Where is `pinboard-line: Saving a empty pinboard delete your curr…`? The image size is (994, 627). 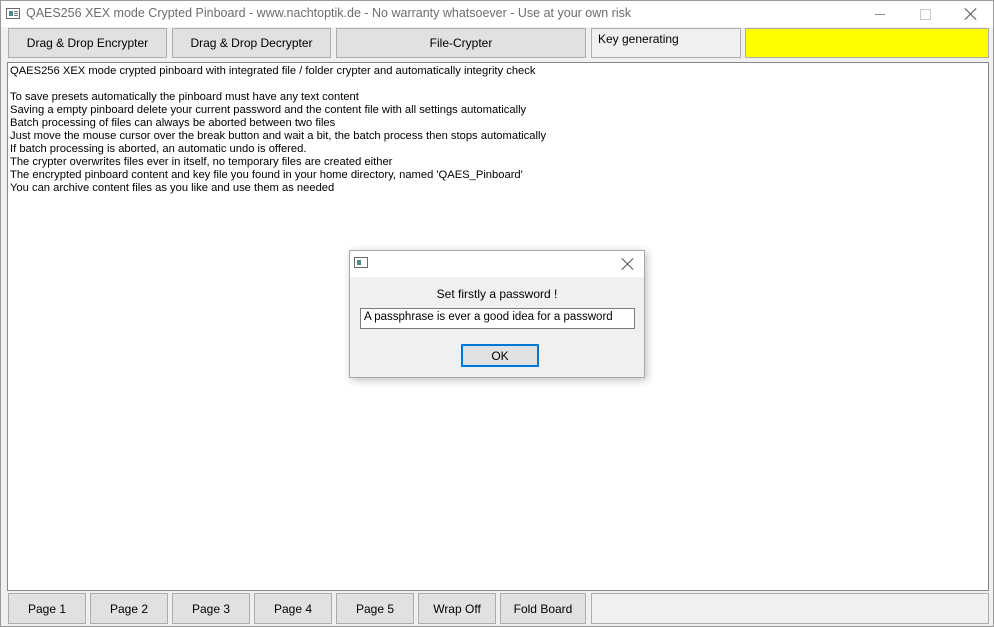
pinboard-line: Saving a empty pinboard delete your curr… is located at coordinates (268, 110).